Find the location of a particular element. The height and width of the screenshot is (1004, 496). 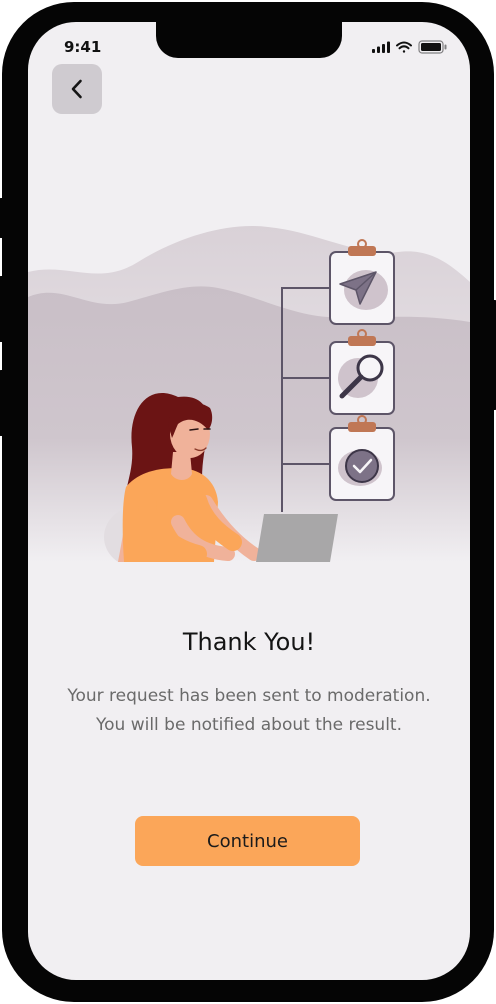

chevron-left-icon is located at coordinates (76, 89).